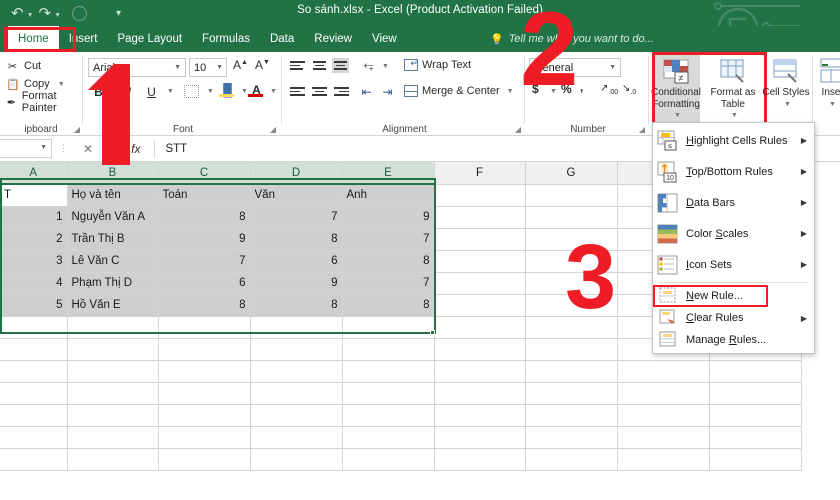 This screenshot has width=840, height=500. Describe the element at coordinates (432, 332) in the screenshot. I see `fill-handle` at that location.